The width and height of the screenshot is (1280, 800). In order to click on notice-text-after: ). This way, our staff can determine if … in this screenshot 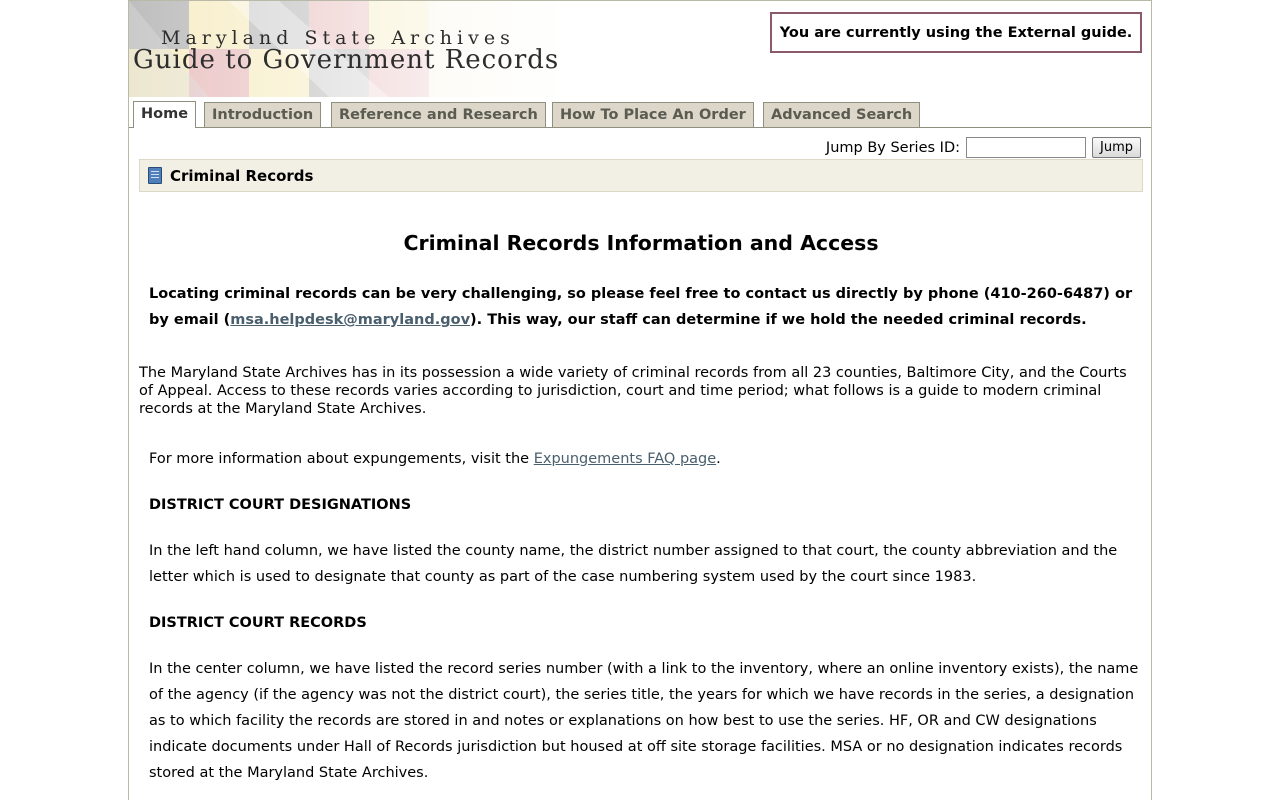, I will do `click(778, 320)`.